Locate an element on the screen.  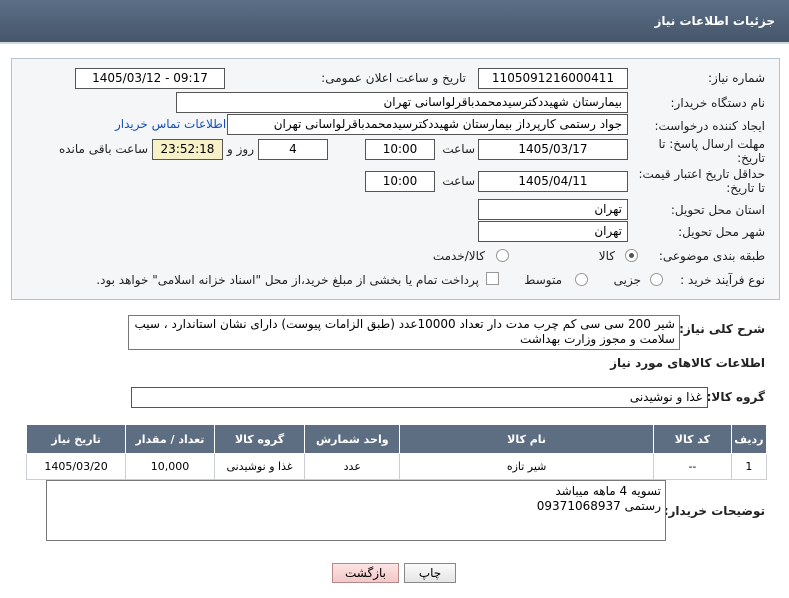
need-number-label: شماره نیاز: is located at coordinates (736, 78).